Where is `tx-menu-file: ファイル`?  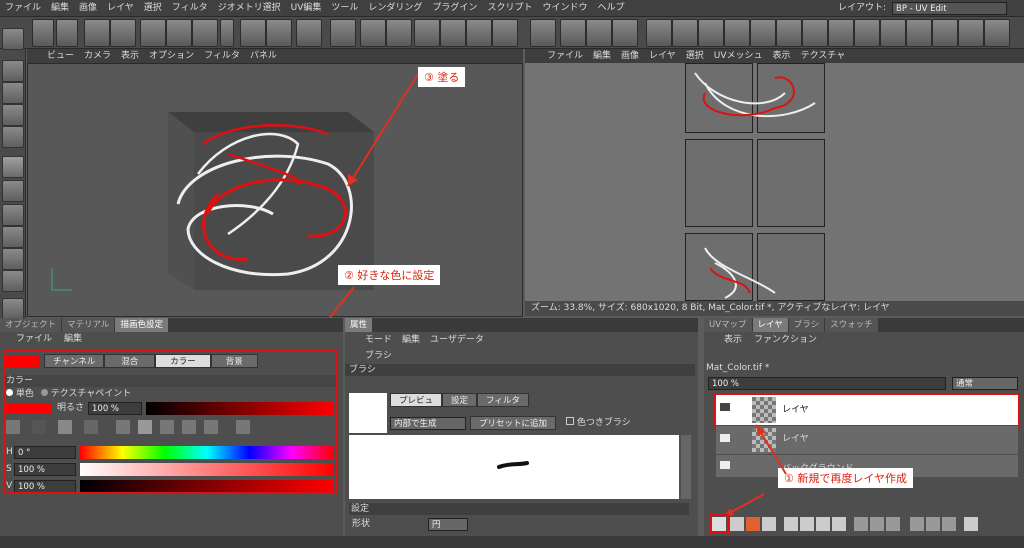 tx-menu-file: ファイル is located at coordinates (556, 56).